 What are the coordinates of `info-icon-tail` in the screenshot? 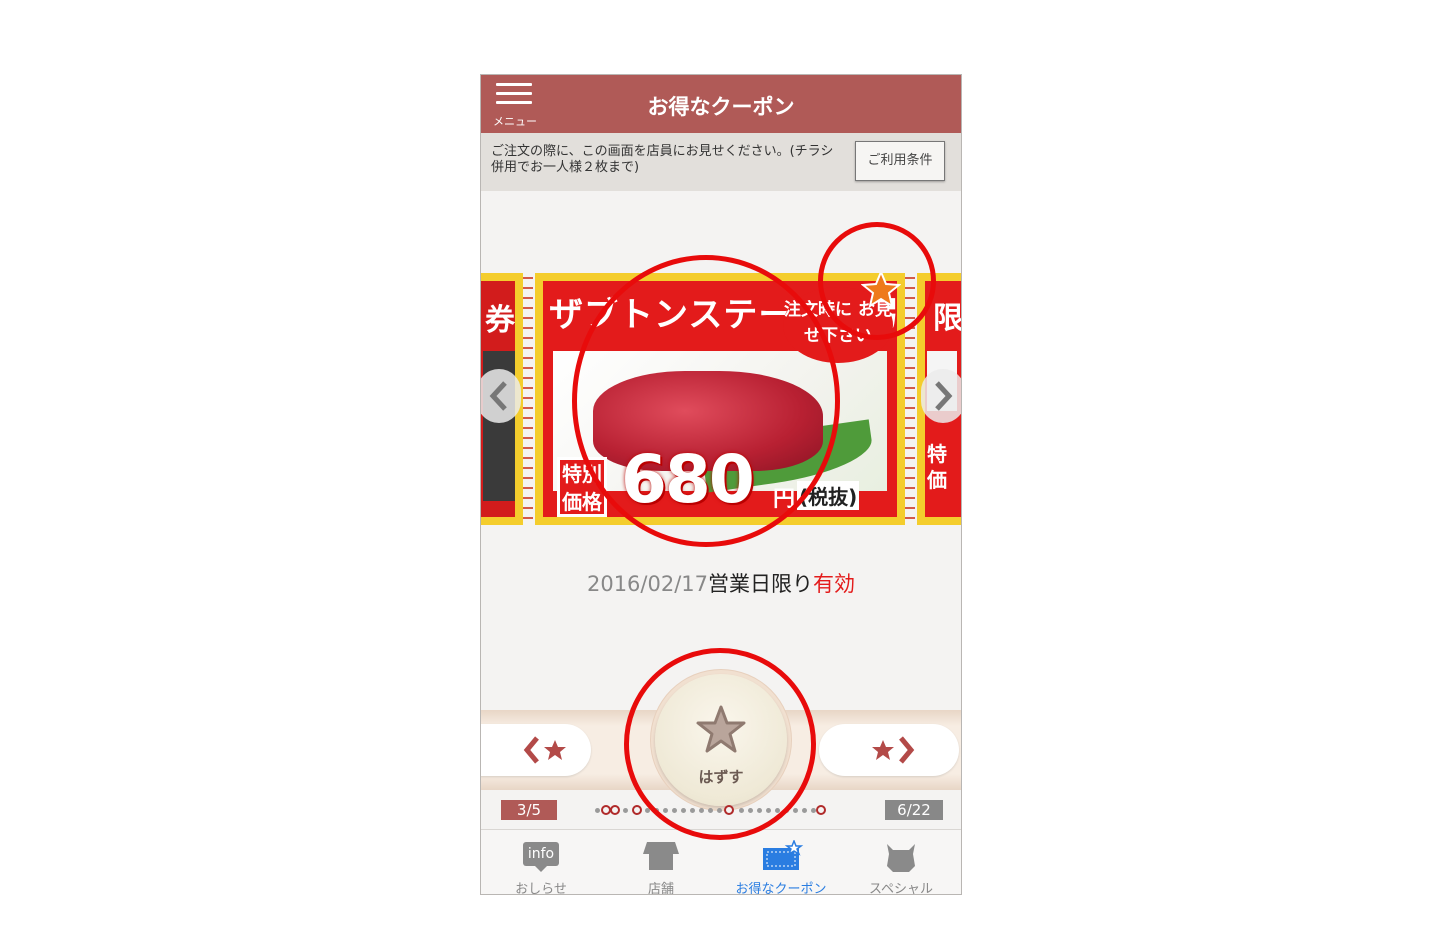 It's located at (541, 869).